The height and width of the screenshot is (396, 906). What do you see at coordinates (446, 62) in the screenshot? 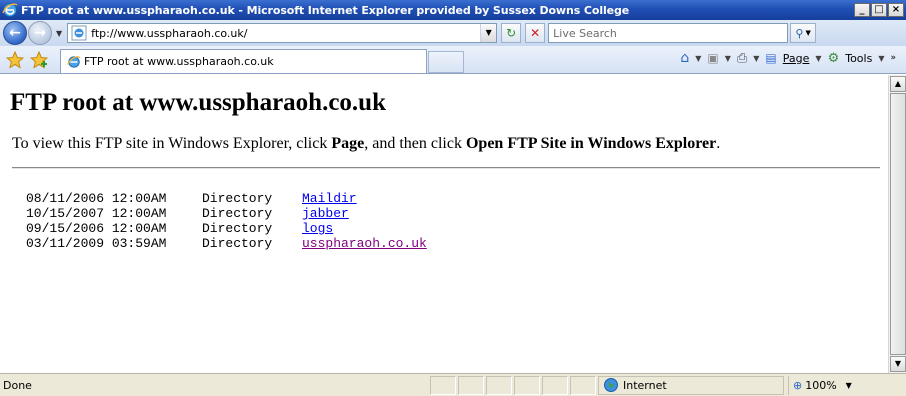
I see `new-tab-button` at bounding box center [446, 62].